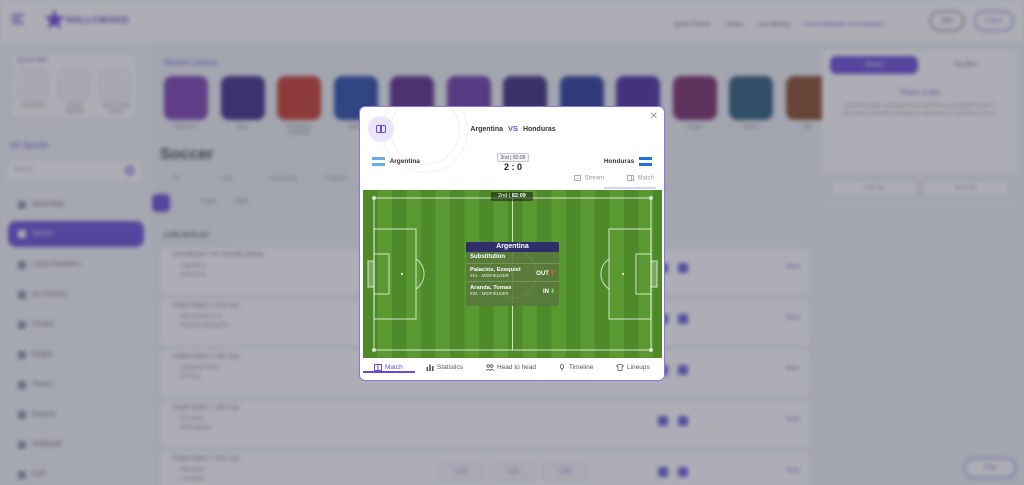 This screenshot has height=485, width=1024. Describe the element at coordinates (539, 129) in the screenshot. I see `away-team-title: Honduras` at that location.